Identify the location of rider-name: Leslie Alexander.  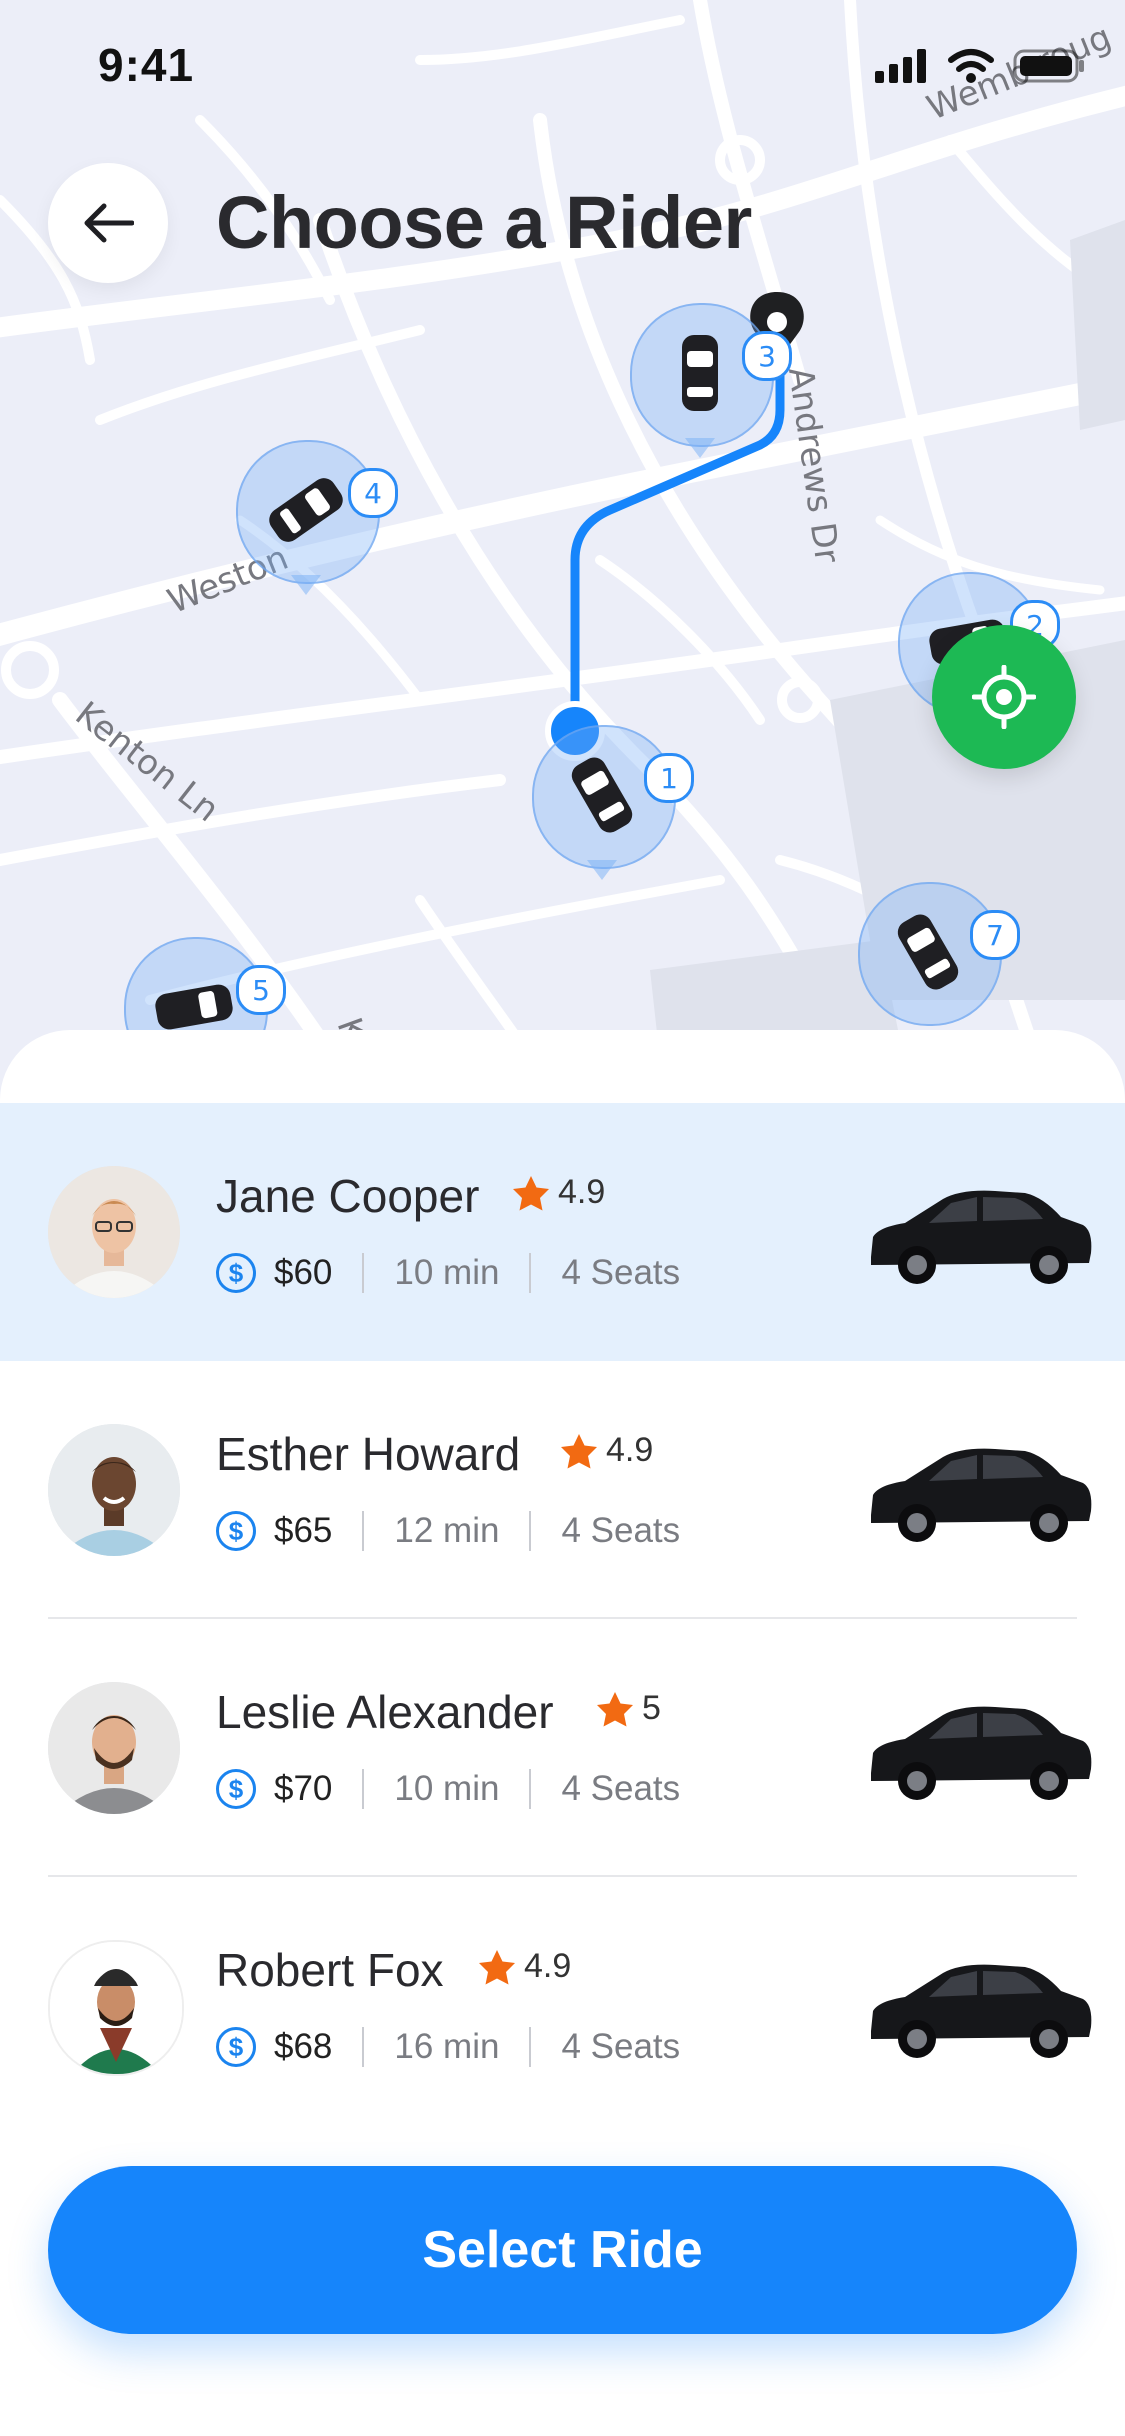
(385, 1712).